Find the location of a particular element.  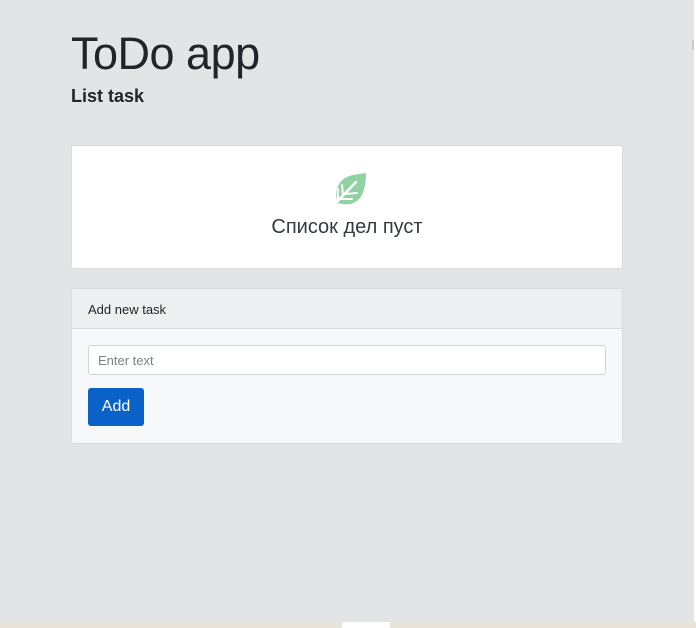

empty-list-message: Список дел пуст is located at coordinates (347, 227).